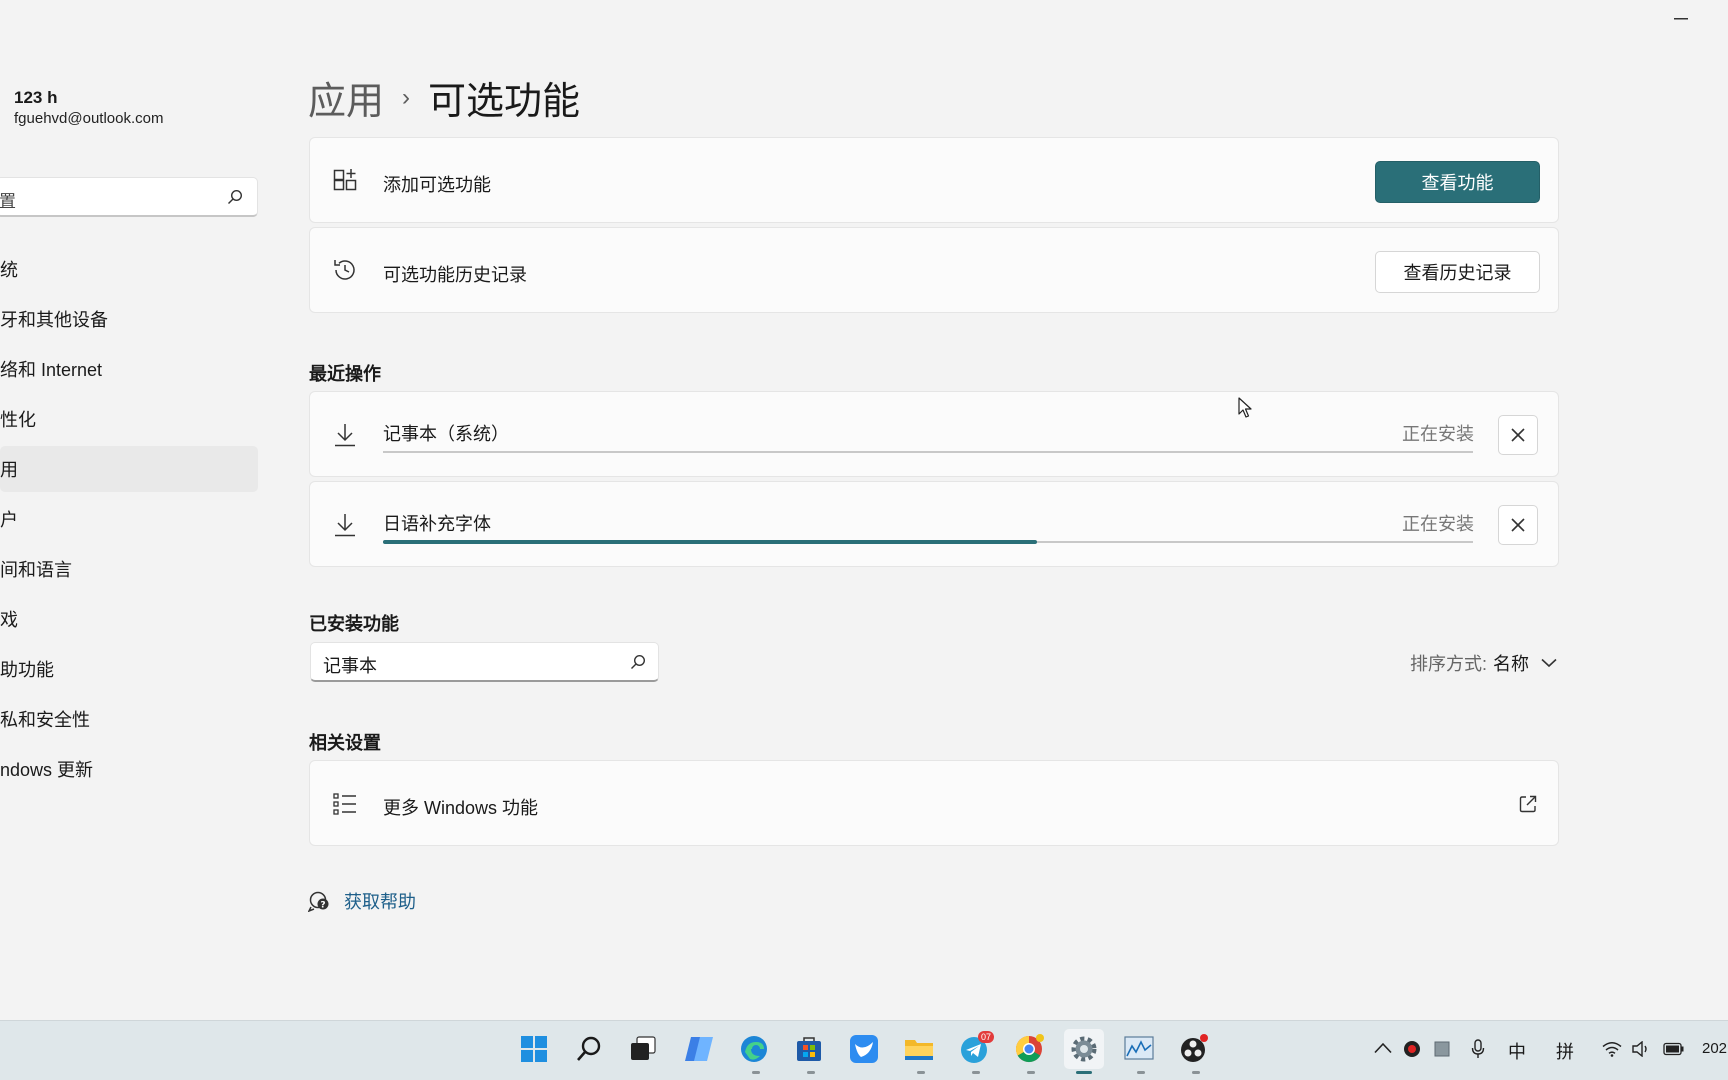  I want to click on task-view-button, so click(643, 1049).